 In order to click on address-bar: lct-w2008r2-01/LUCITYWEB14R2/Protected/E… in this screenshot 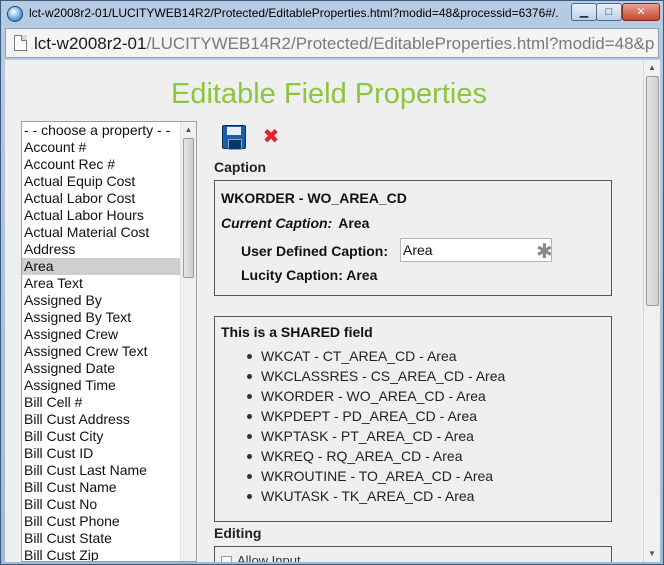, I will do `click(332, 43)`.